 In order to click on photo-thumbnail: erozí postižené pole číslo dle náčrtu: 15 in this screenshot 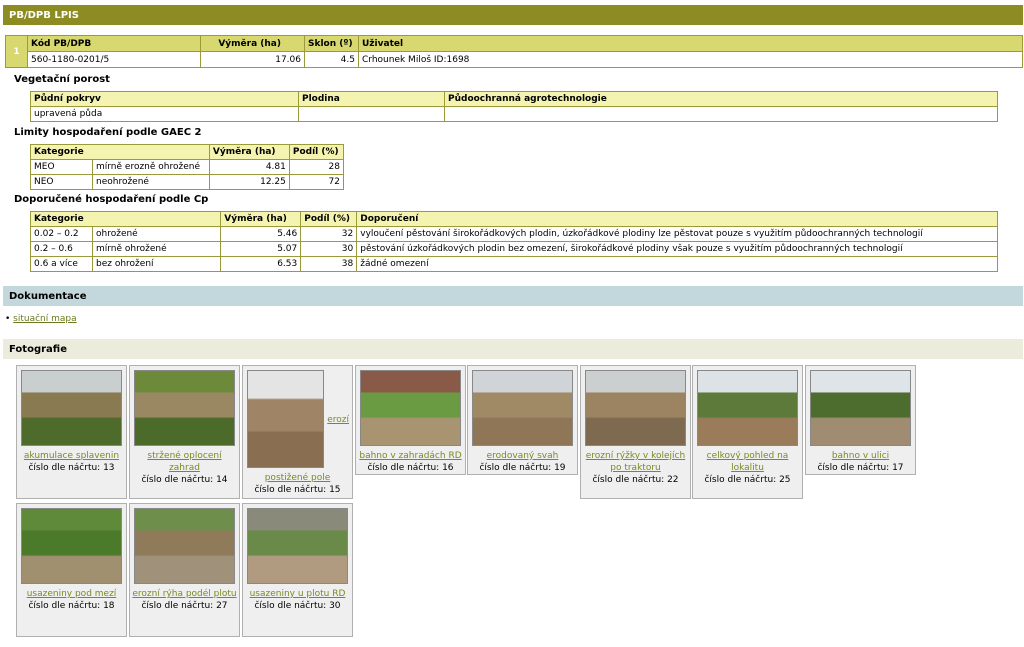, I will do `click(297, 432)`.